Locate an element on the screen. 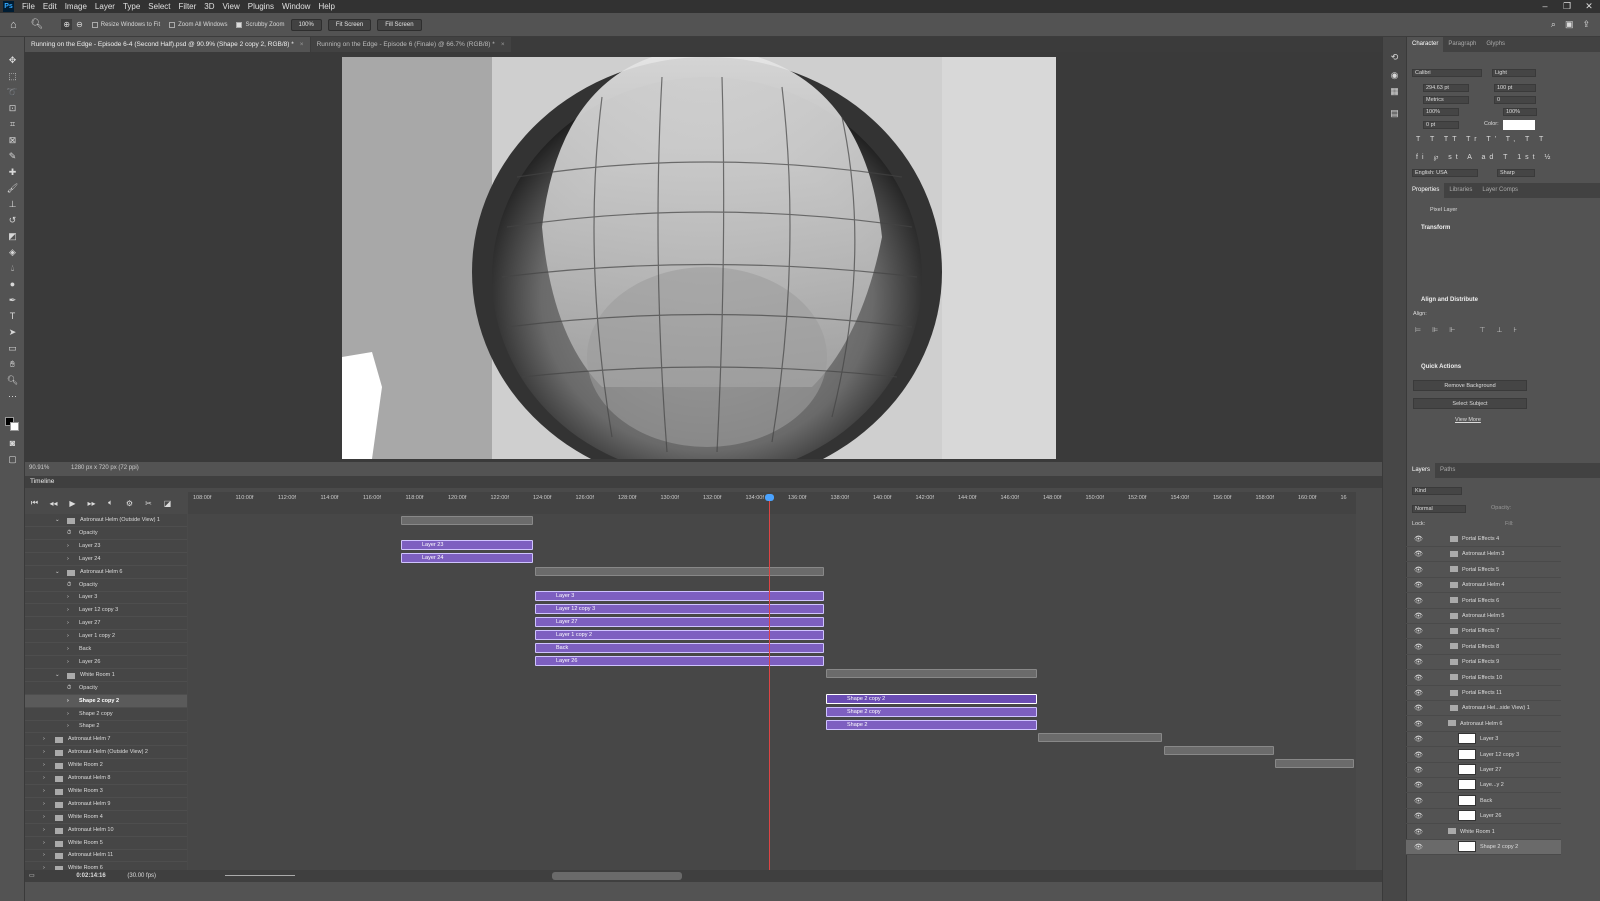 The width and height of the screenshot is (1600, 901). zoom-out-icon: ⊖ is located at coordinates (79, 24).